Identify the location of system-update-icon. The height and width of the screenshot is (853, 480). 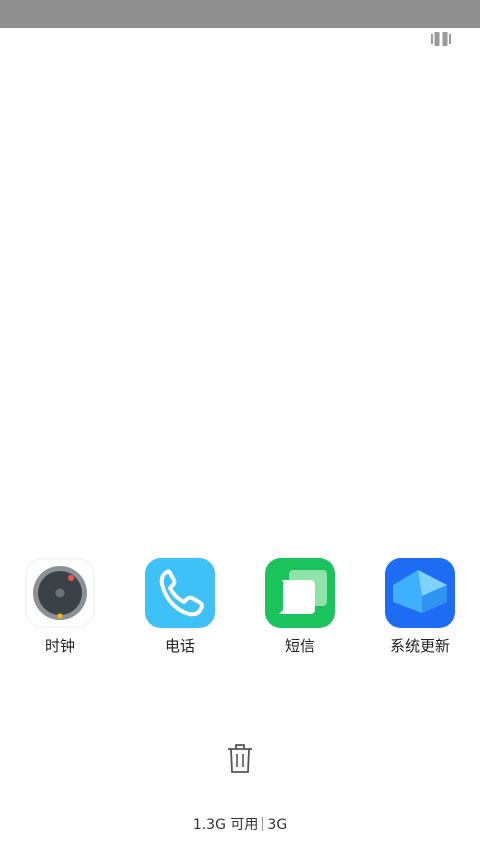
(420, 593).